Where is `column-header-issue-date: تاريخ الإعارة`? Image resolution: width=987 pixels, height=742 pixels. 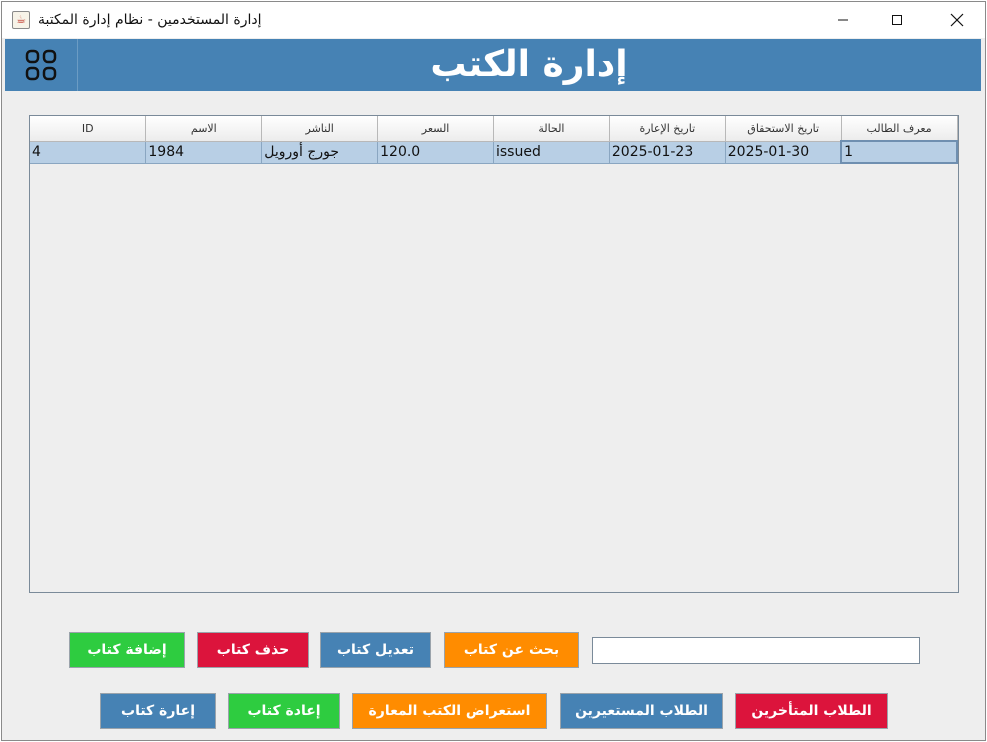 column-header-issue-date: تاريخ الإعارة is located at coordinates (667, 129).